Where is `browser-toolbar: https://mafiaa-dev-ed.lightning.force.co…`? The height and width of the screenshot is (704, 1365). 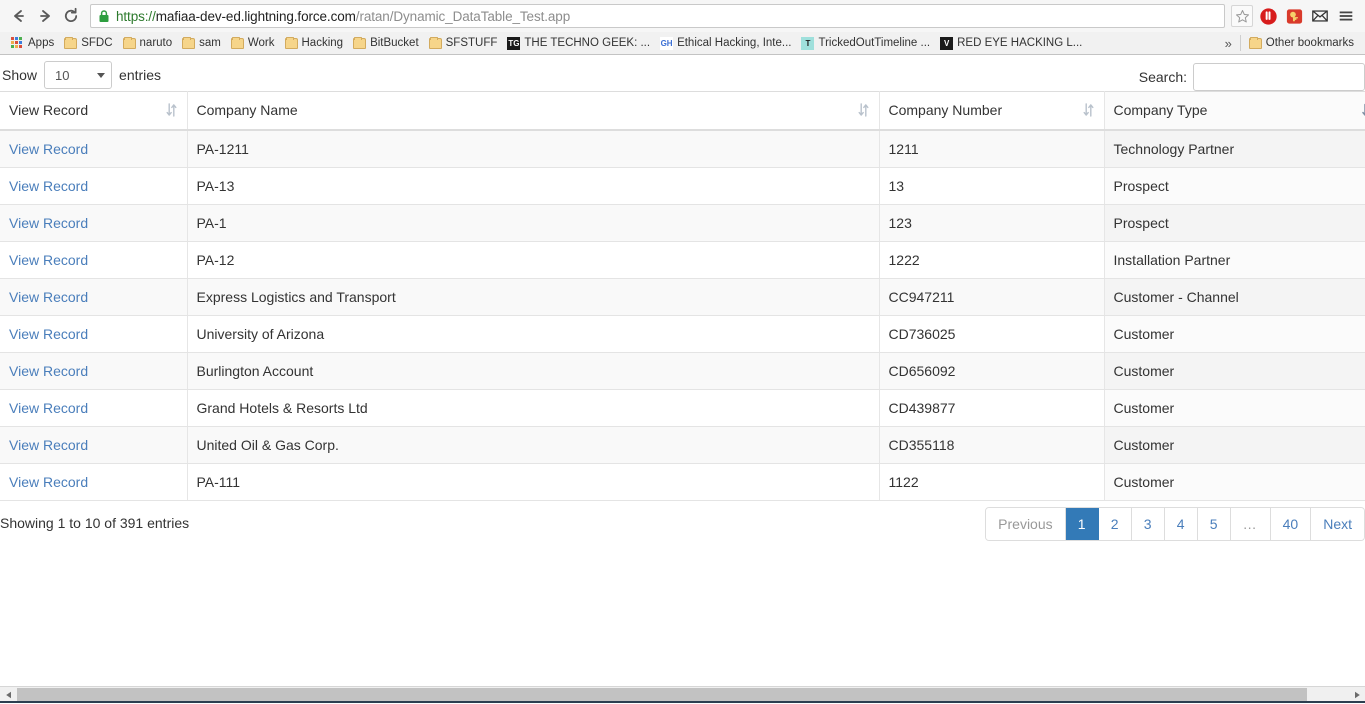 browser-toolbar: https://mafiaa-dev-ed.lightning.force.co… is located at coordinates (682, 16).